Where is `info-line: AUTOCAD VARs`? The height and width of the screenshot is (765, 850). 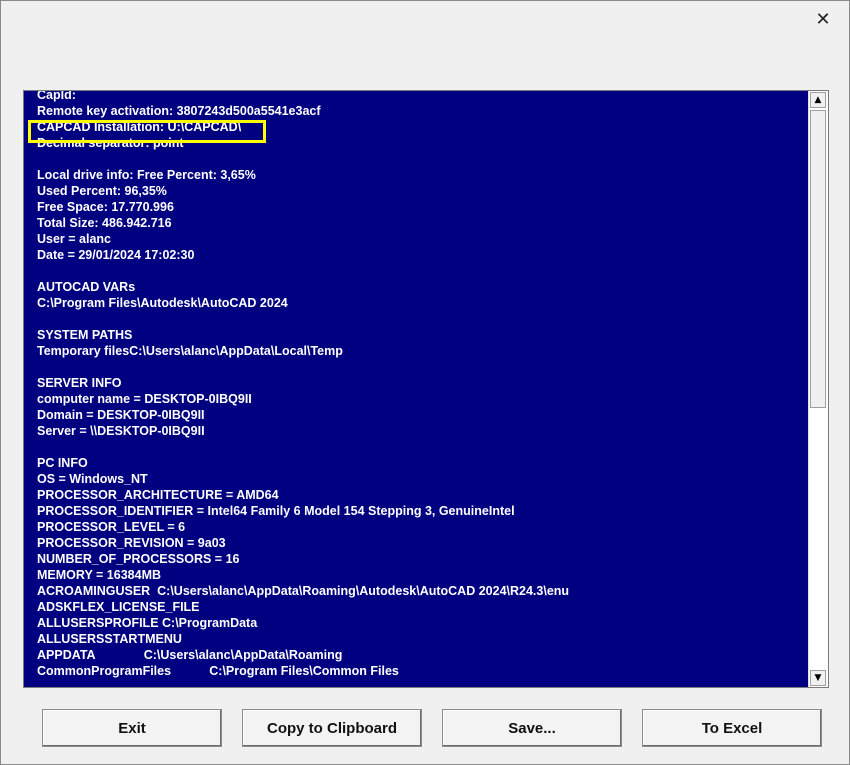
info-line: AUTOCAD VARs is located at coordinates (86, 287).